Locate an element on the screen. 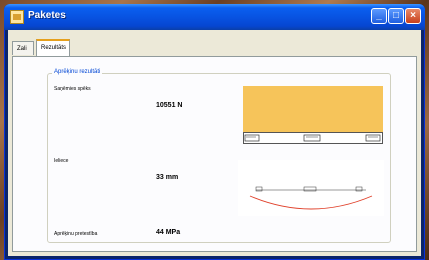 This screenshot has width=429, height=260. minimize-button: _ is located at coordinates (379, 16).